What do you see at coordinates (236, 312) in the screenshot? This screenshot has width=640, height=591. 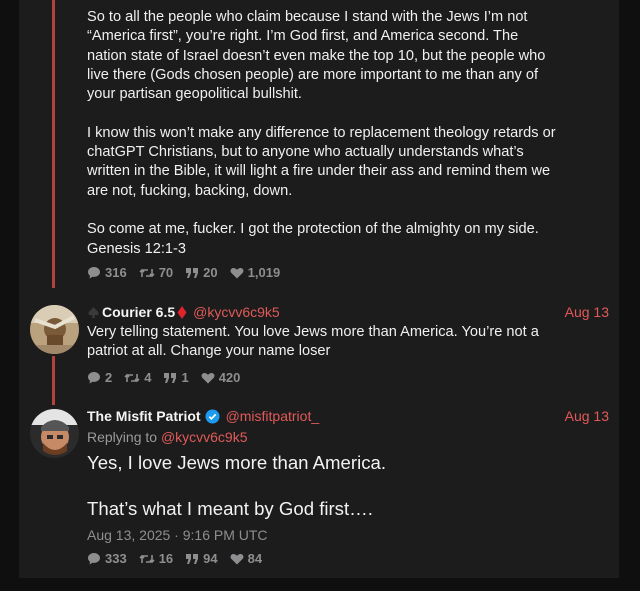 I see `username: @kycvv6c9k5` at bounding box center [236, 312].